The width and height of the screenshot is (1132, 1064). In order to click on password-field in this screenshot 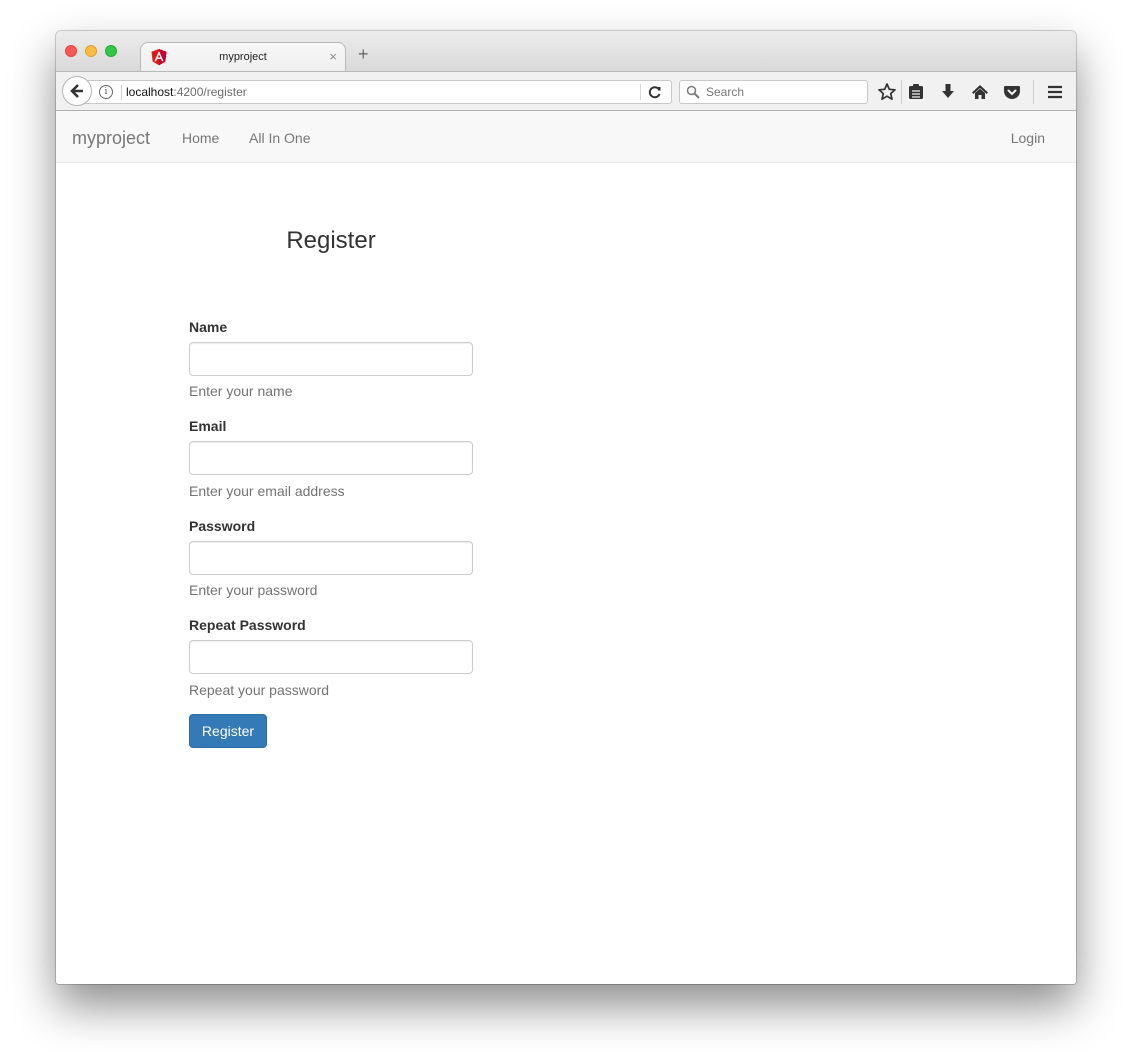, I will do `click(331, 558)`.